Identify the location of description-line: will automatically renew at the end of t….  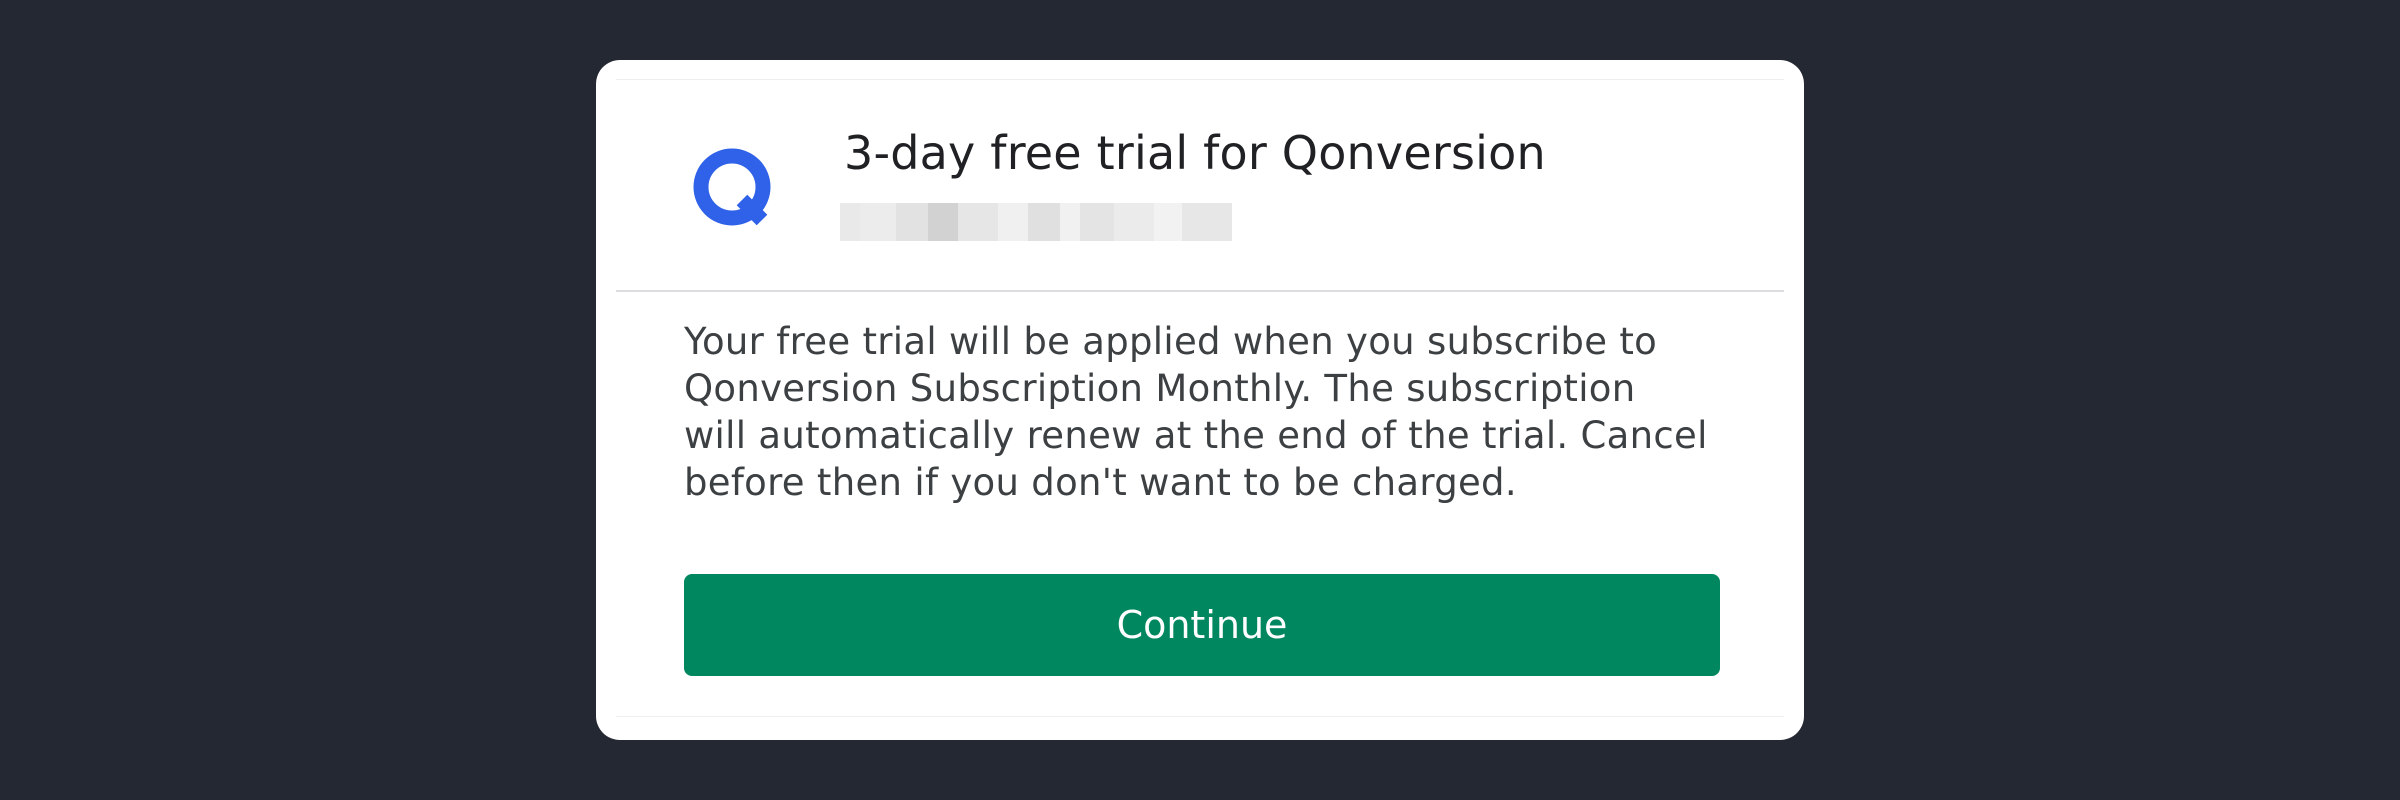
(1196, 435).